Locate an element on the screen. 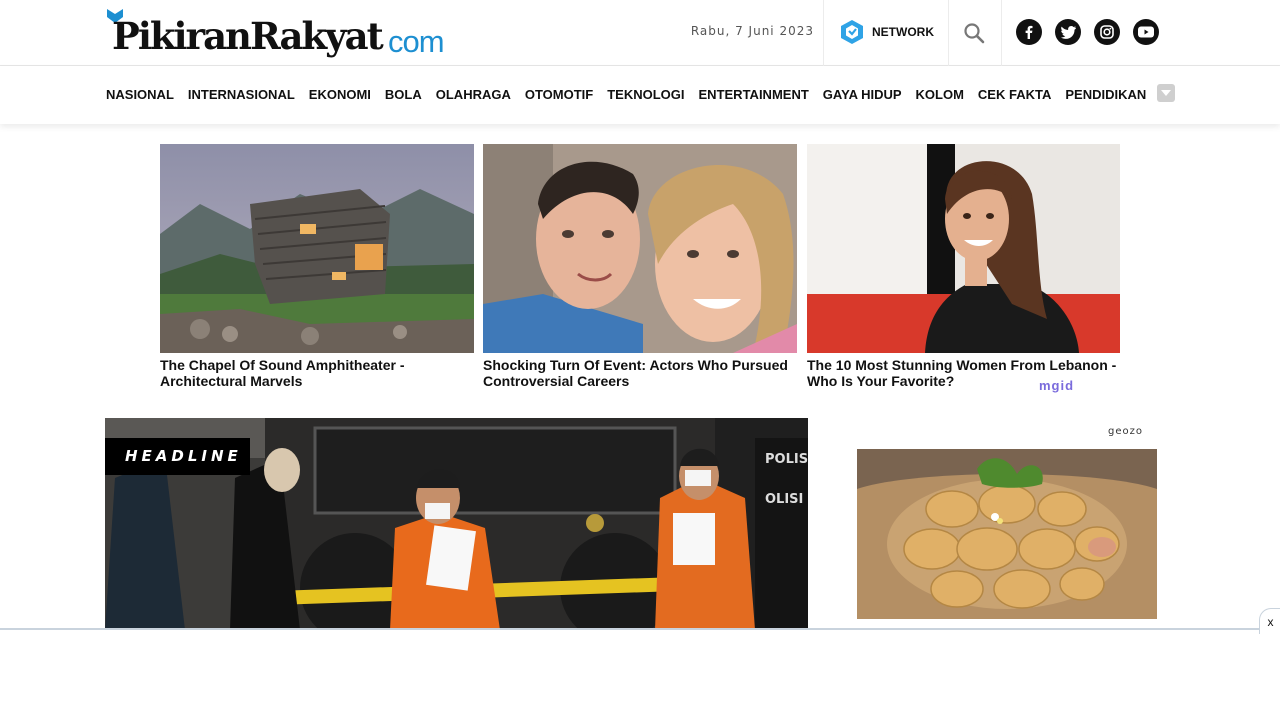  nav-item: KOLOM is located at coordinates (940, 95).